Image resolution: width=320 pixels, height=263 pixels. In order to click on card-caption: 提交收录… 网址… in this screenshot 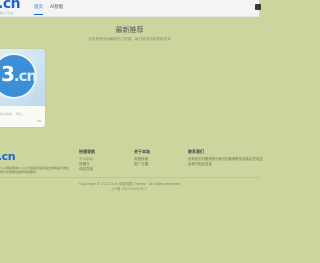, I will do `click(12, 114)`.